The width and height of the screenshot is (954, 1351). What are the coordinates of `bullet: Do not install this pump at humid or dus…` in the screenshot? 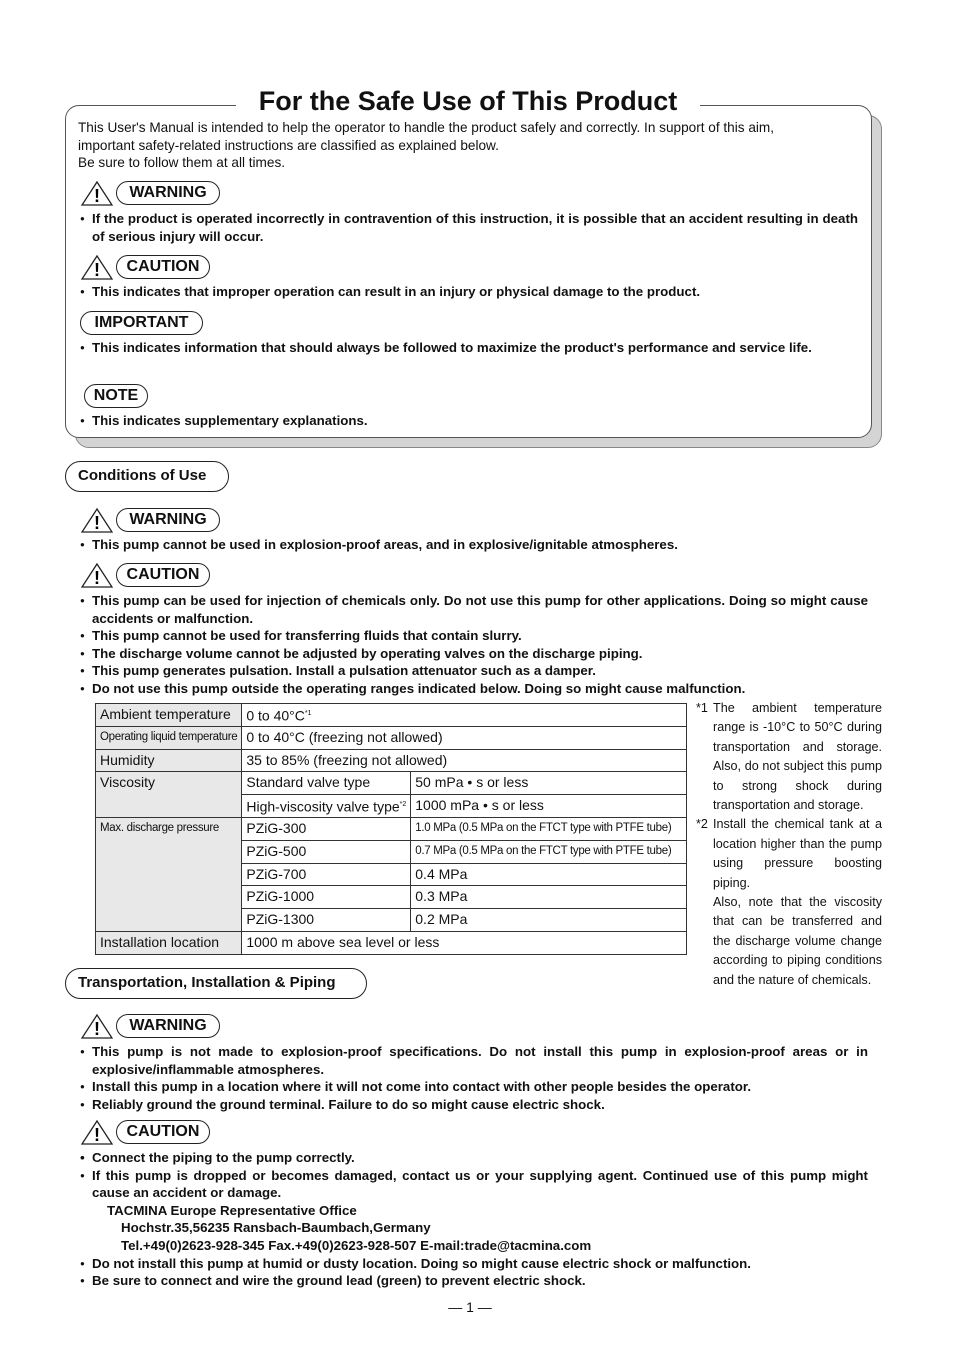 It's located at (474, 1264).